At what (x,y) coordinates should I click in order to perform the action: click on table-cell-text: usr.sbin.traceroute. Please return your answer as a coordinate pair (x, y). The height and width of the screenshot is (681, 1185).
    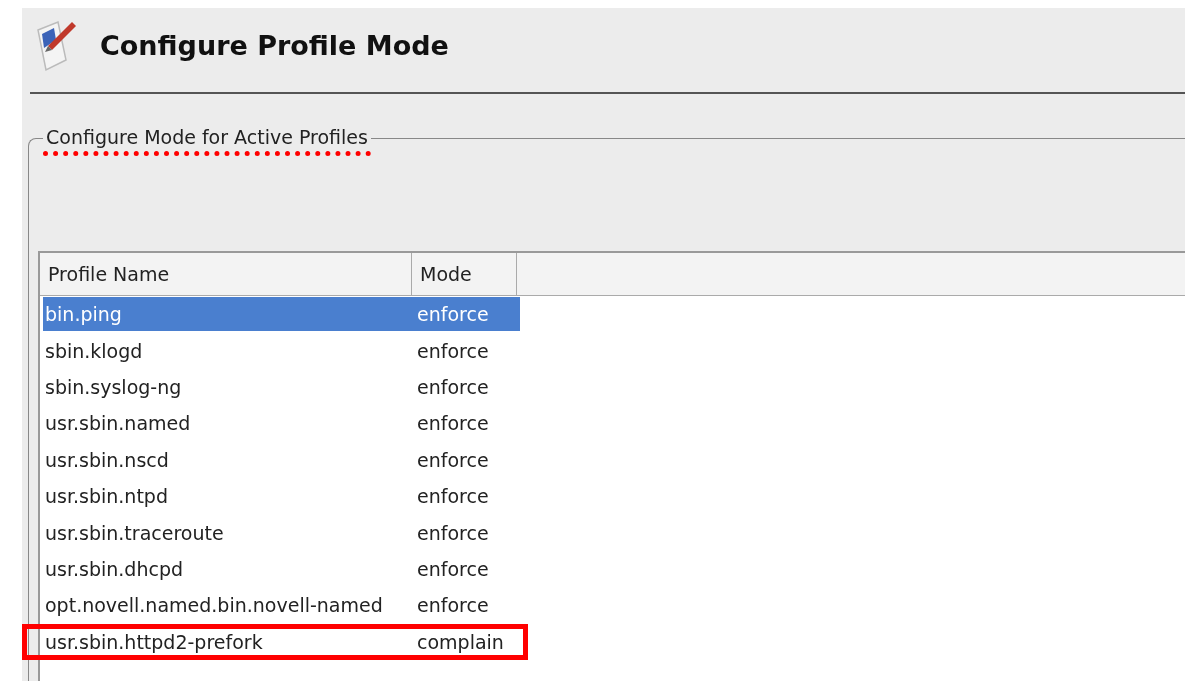
    Looking at the image, I should click on (134, 532).